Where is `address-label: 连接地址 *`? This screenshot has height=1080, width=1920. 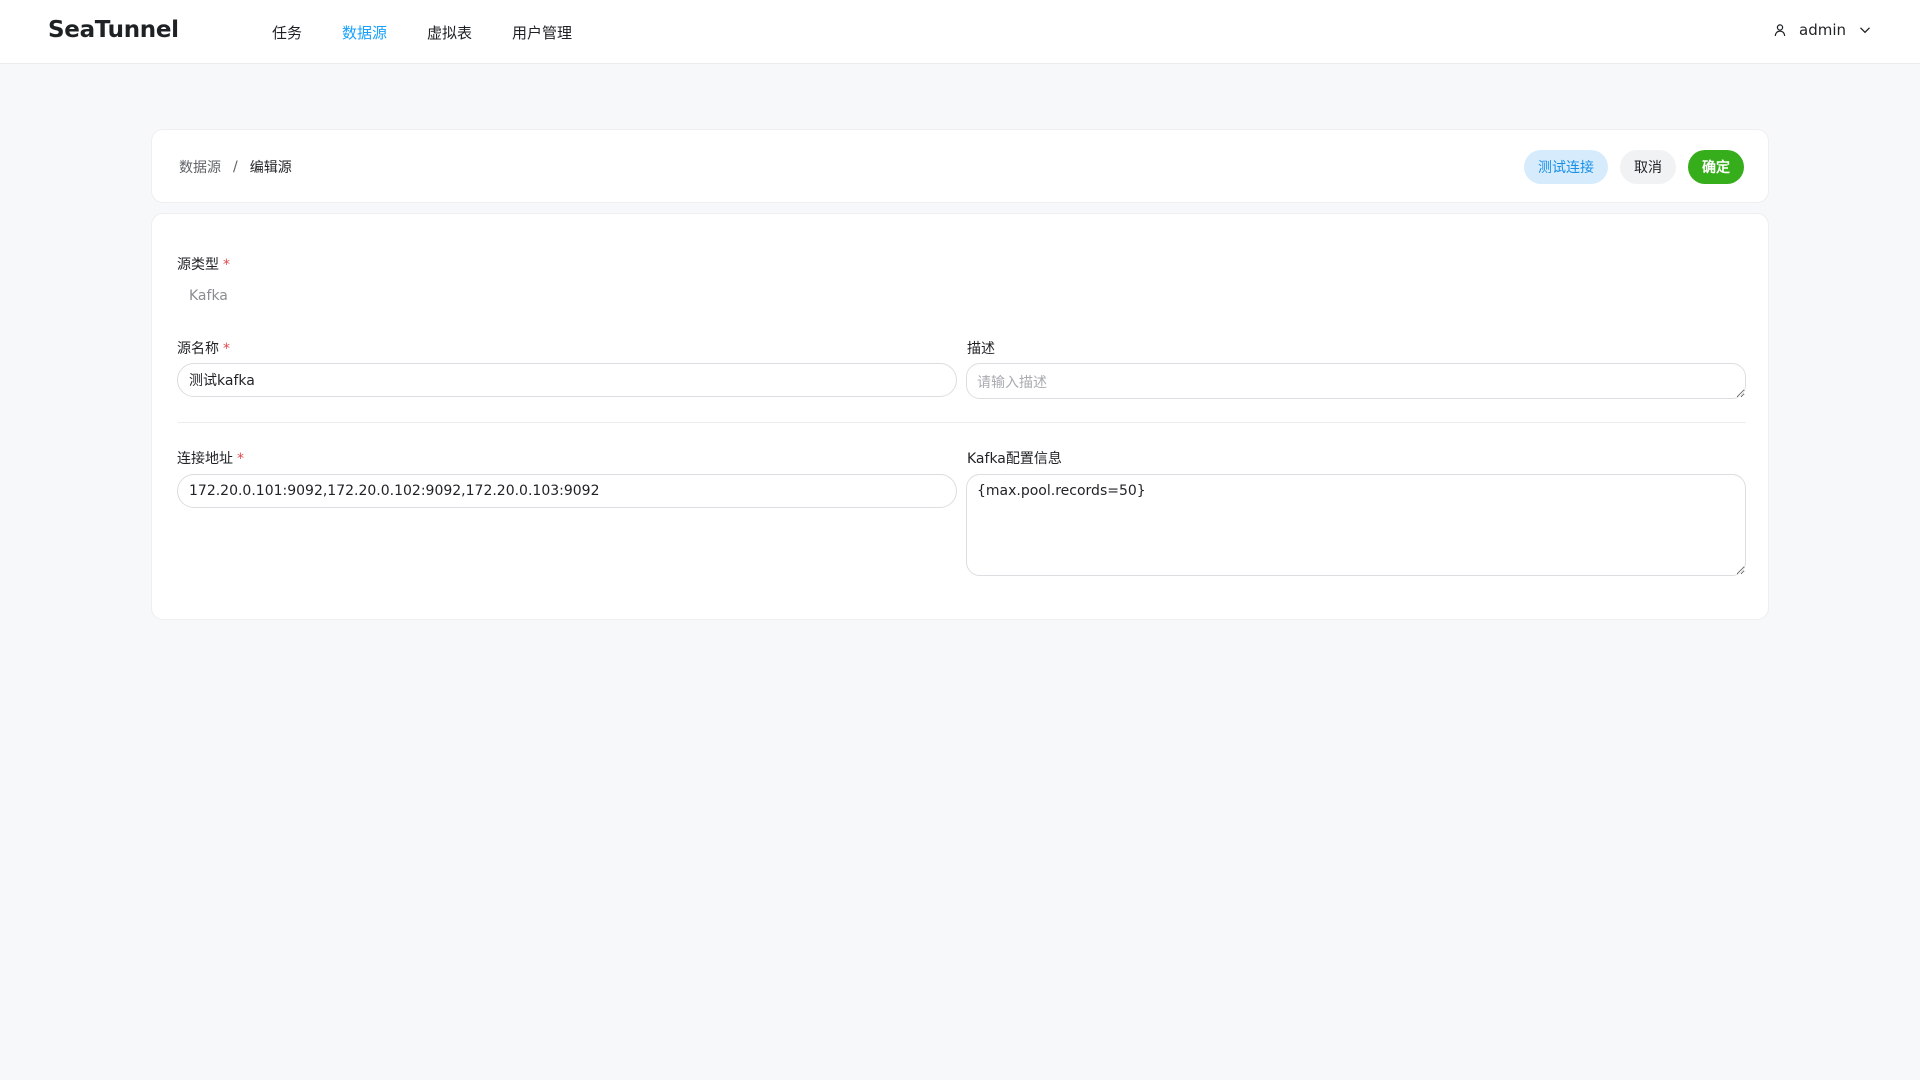
address-label: 连接地址 * is located at coordinates (210, 458).